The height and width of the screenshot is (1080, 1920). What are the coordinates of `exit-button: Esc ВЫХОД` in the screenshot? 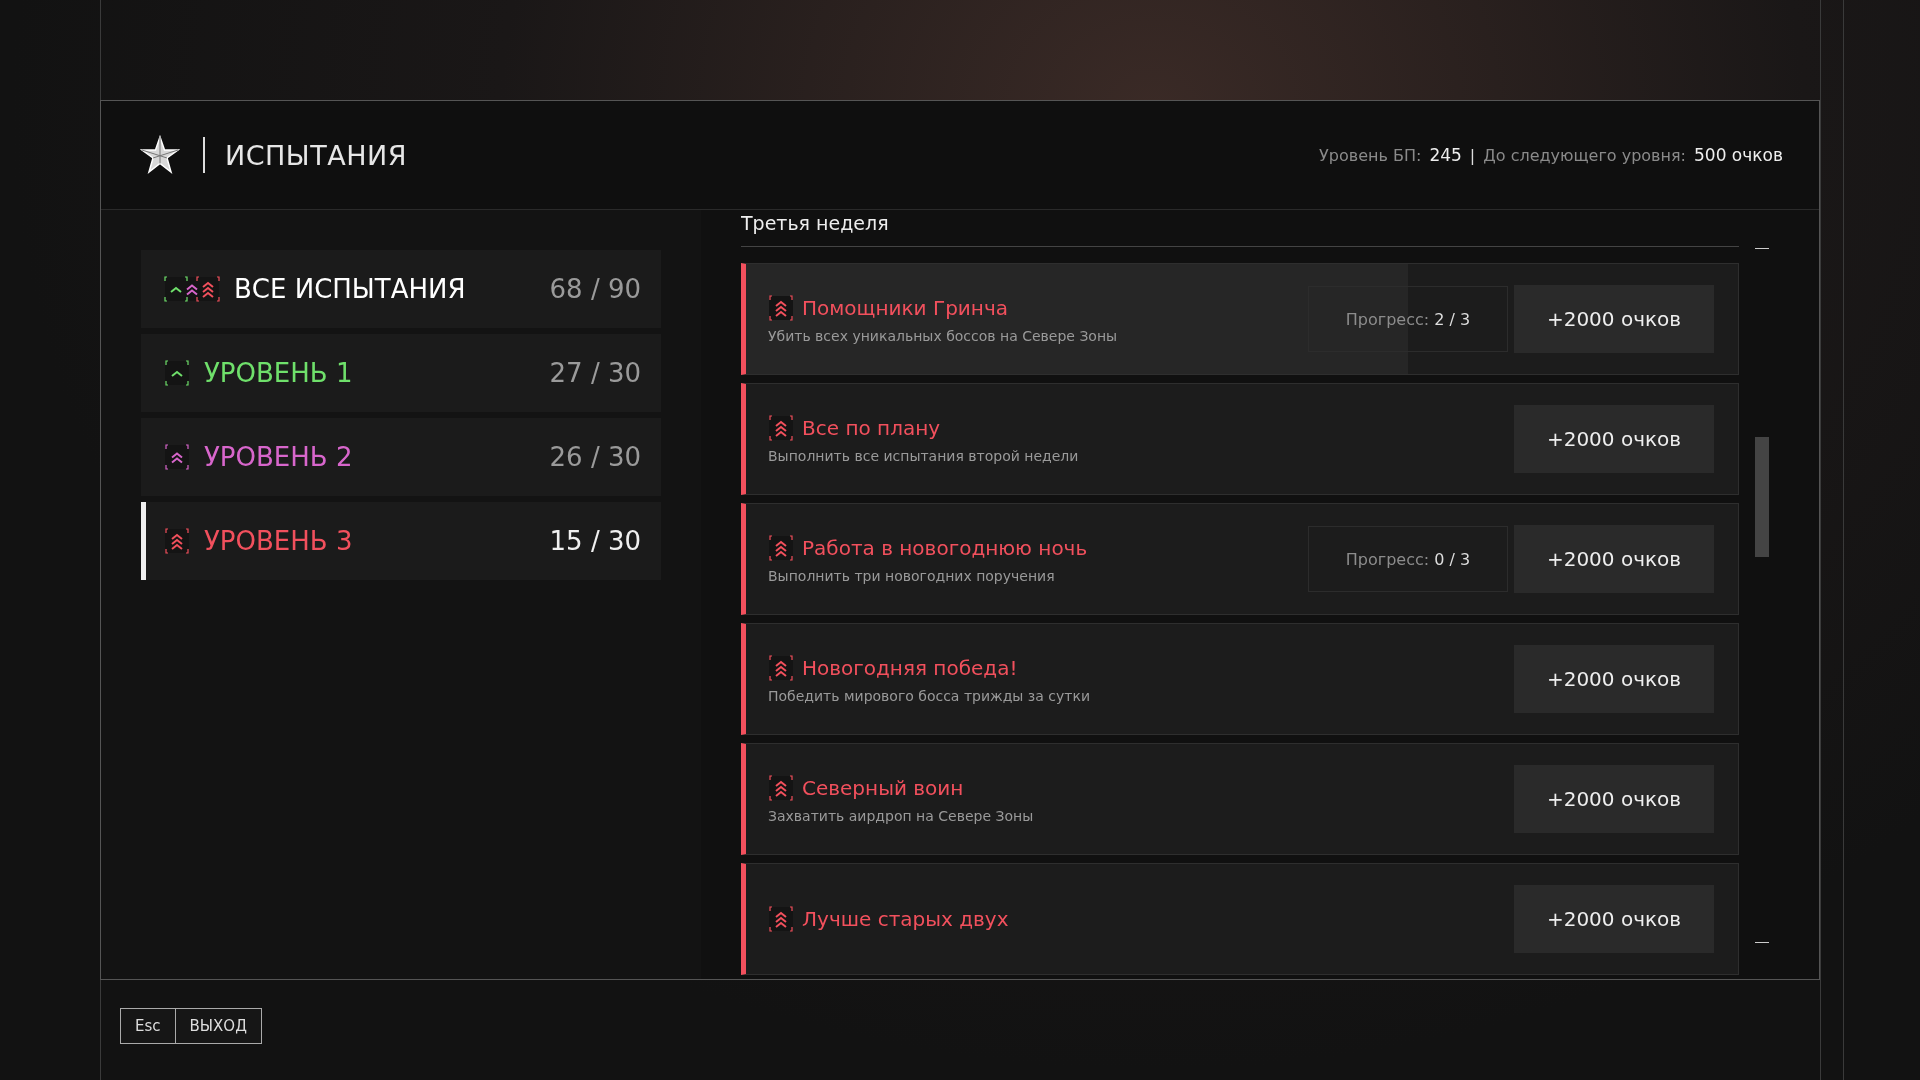 It's located at (191, 1026).